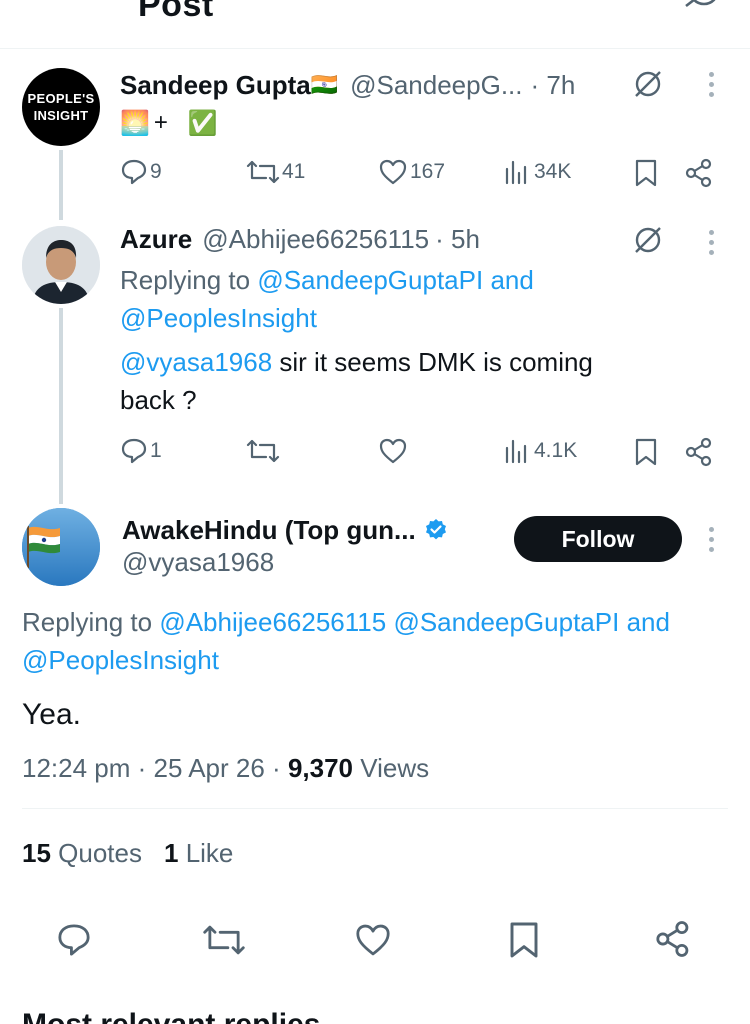 This screenshot has height=1024, width=750. What do you see at coordinates (436, 362) in the screenshot?
I see `tweet-text-line1: sir it seems DMK is coming` at bounding box center [436, 362].